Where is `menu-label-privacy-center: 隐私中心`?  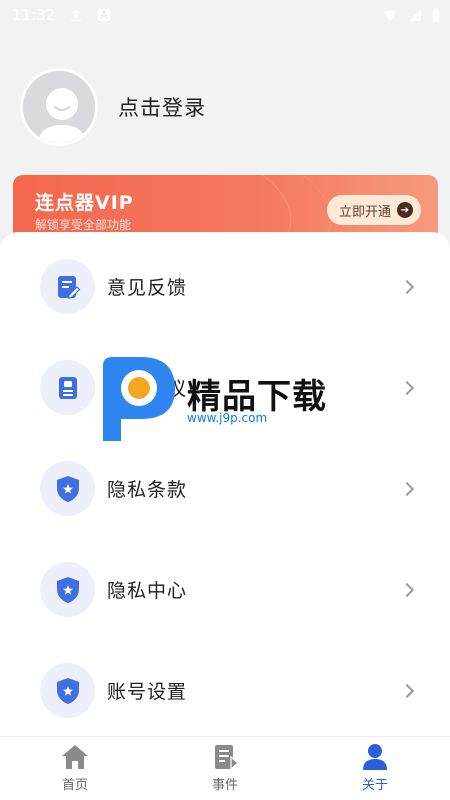 menu-label-privacy-center: 隐私中心 is located at coordinates (147, 591).